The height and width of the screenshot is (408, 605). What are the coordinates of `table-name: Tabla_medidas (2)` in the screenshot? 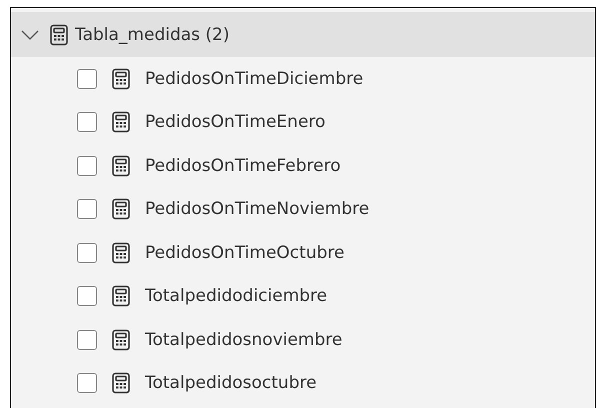 It's located at (152, 34).